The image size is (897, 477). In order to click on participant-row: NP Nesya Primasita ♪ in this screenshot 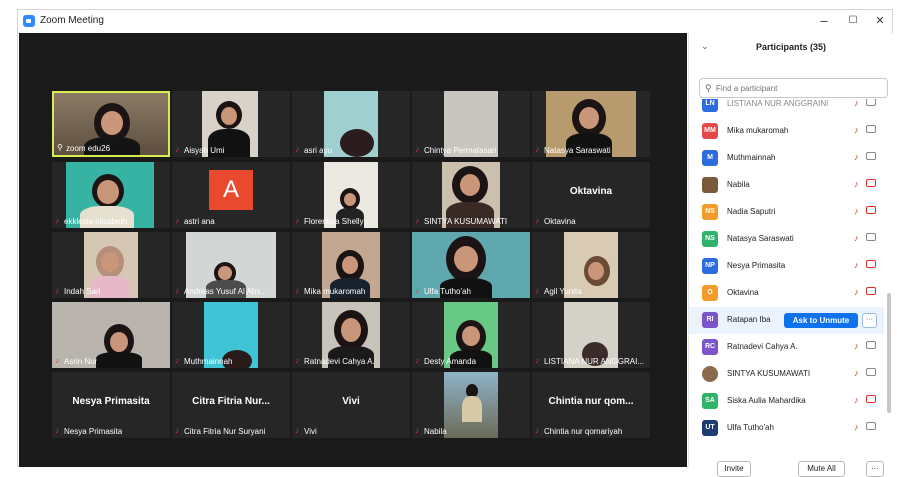, I will do `click(786, 266)`.